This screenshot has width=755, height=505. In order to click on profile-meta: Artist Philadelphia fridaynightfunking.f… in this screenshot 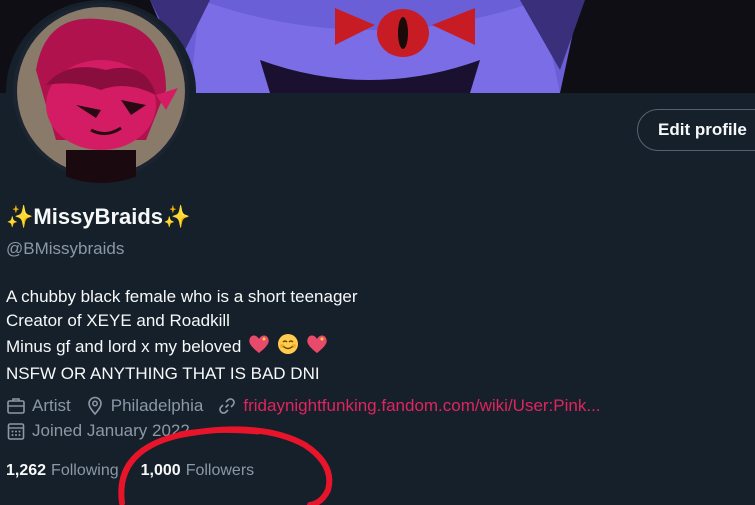, I will do `click(310, 406)`.